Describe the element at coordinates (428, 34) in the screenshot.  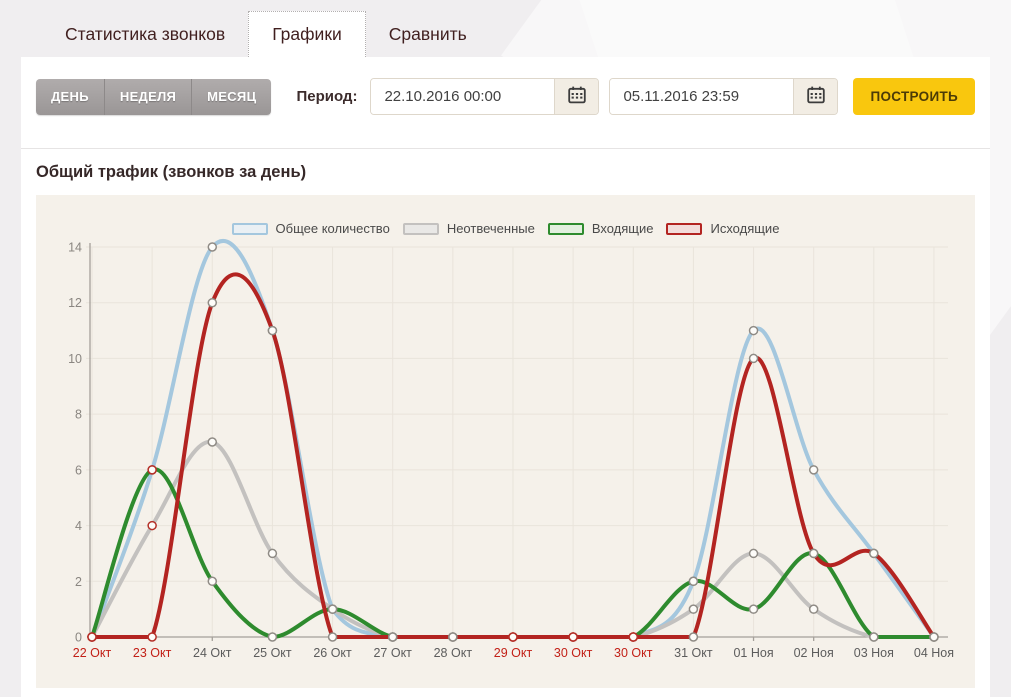
I see `tab-compare: Сравнить` at that location.